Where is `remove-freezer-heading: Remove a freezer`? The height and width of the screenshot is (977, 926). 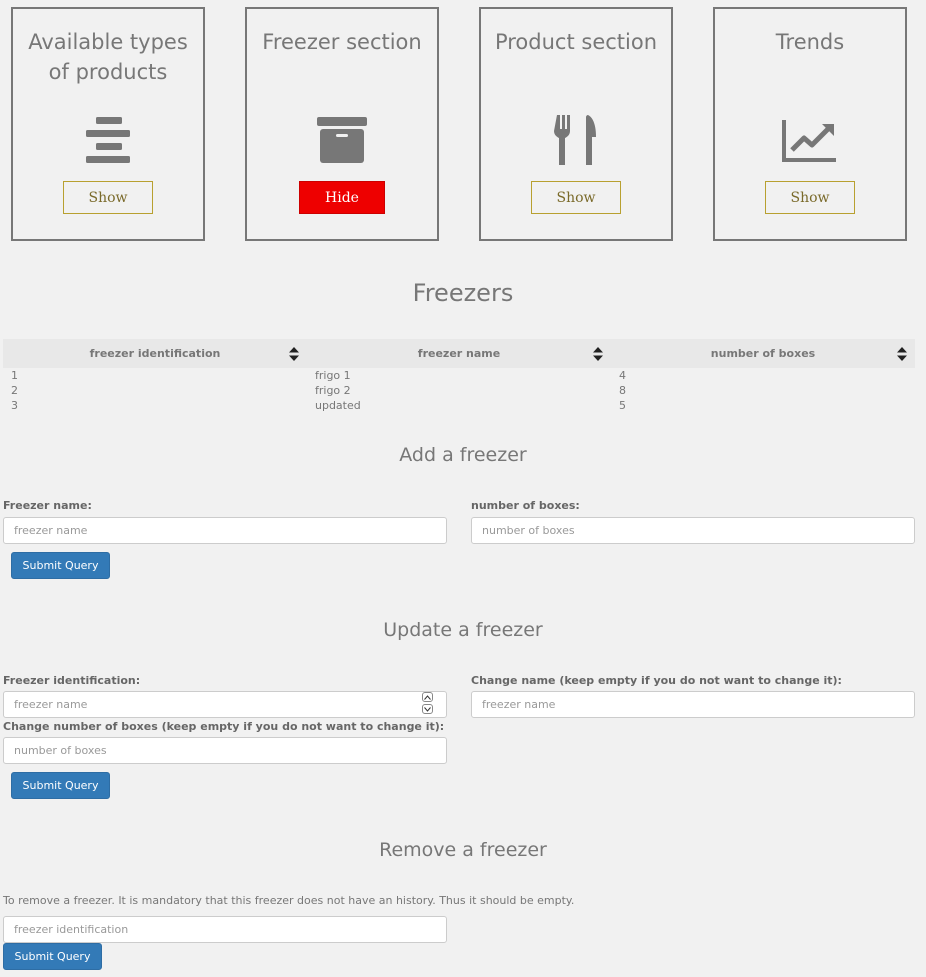 remove-freezer-heading: Remove a freezer is located at coordinates (463, 850).